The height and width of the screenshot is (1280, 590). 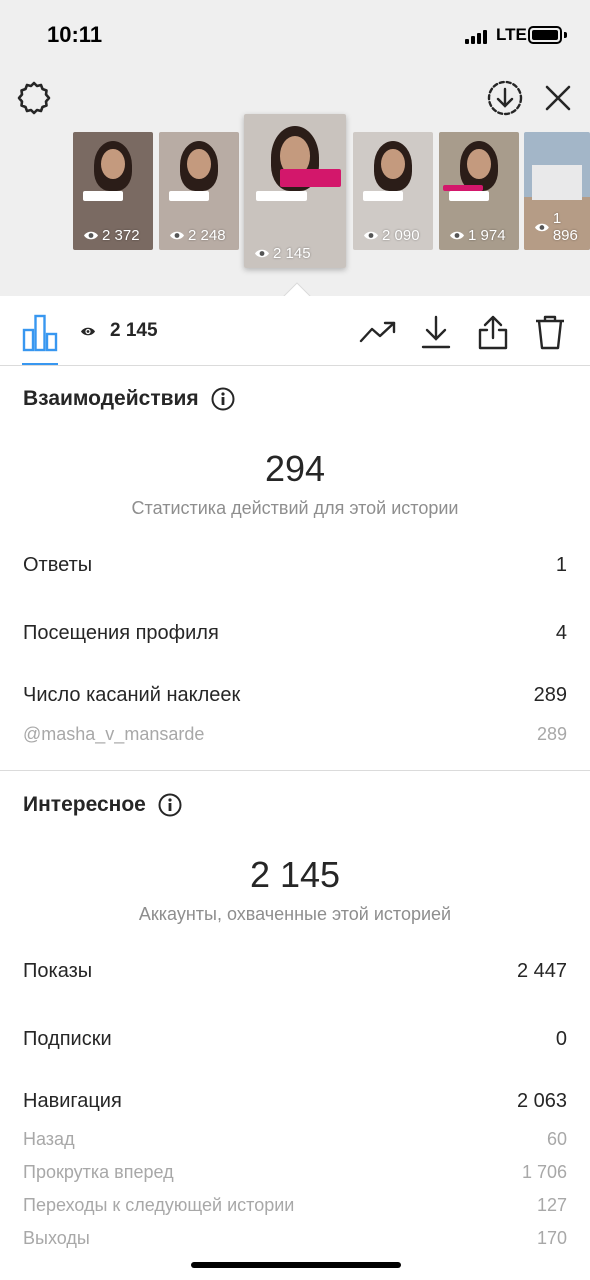 I want to click on story-thumbnail: 2 372, so click(x=113, y=191).